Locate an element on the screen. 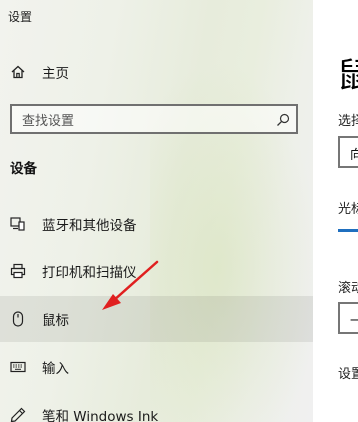 The height and width of the screenshot is (422, 358). main-content: 鼠 选择 向 光标 滚动 一 设置 is located at coordinates (335, 211).